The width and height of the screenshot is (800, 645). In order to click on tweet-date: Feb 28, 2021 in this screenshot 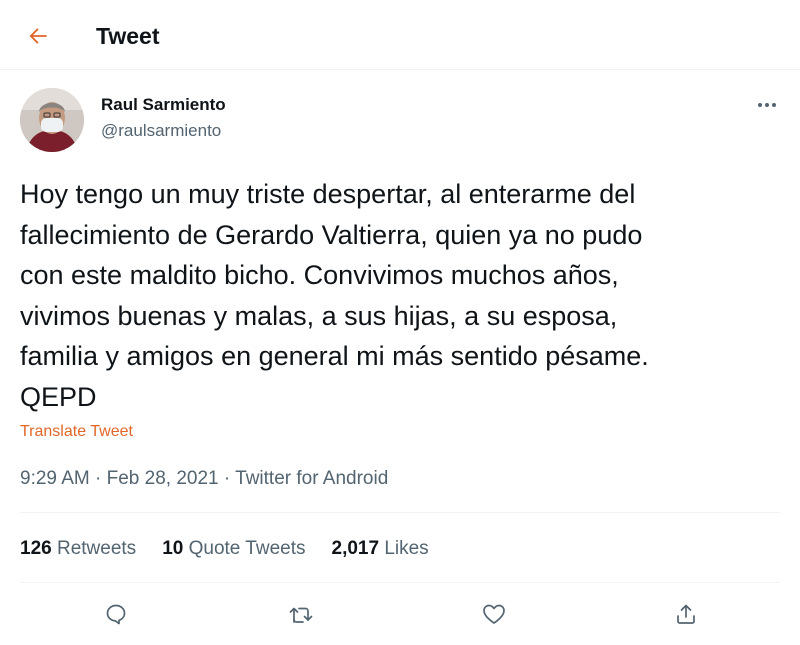, I will do `click(163, 478)`.